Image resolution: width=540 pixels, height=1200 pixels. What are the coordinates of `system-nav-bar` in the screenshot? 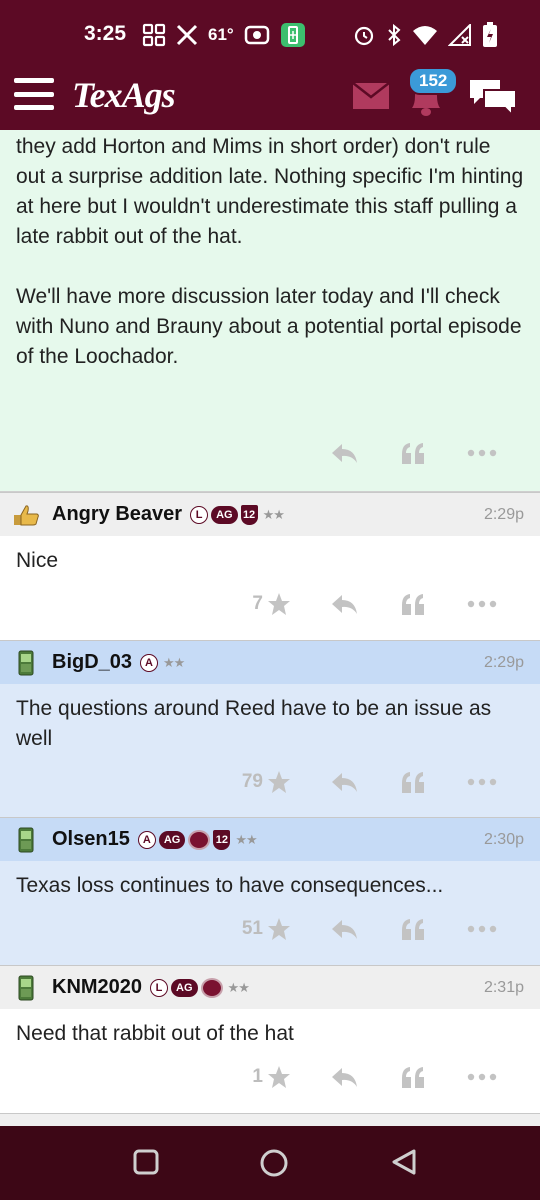 It's located at (270, 1163).